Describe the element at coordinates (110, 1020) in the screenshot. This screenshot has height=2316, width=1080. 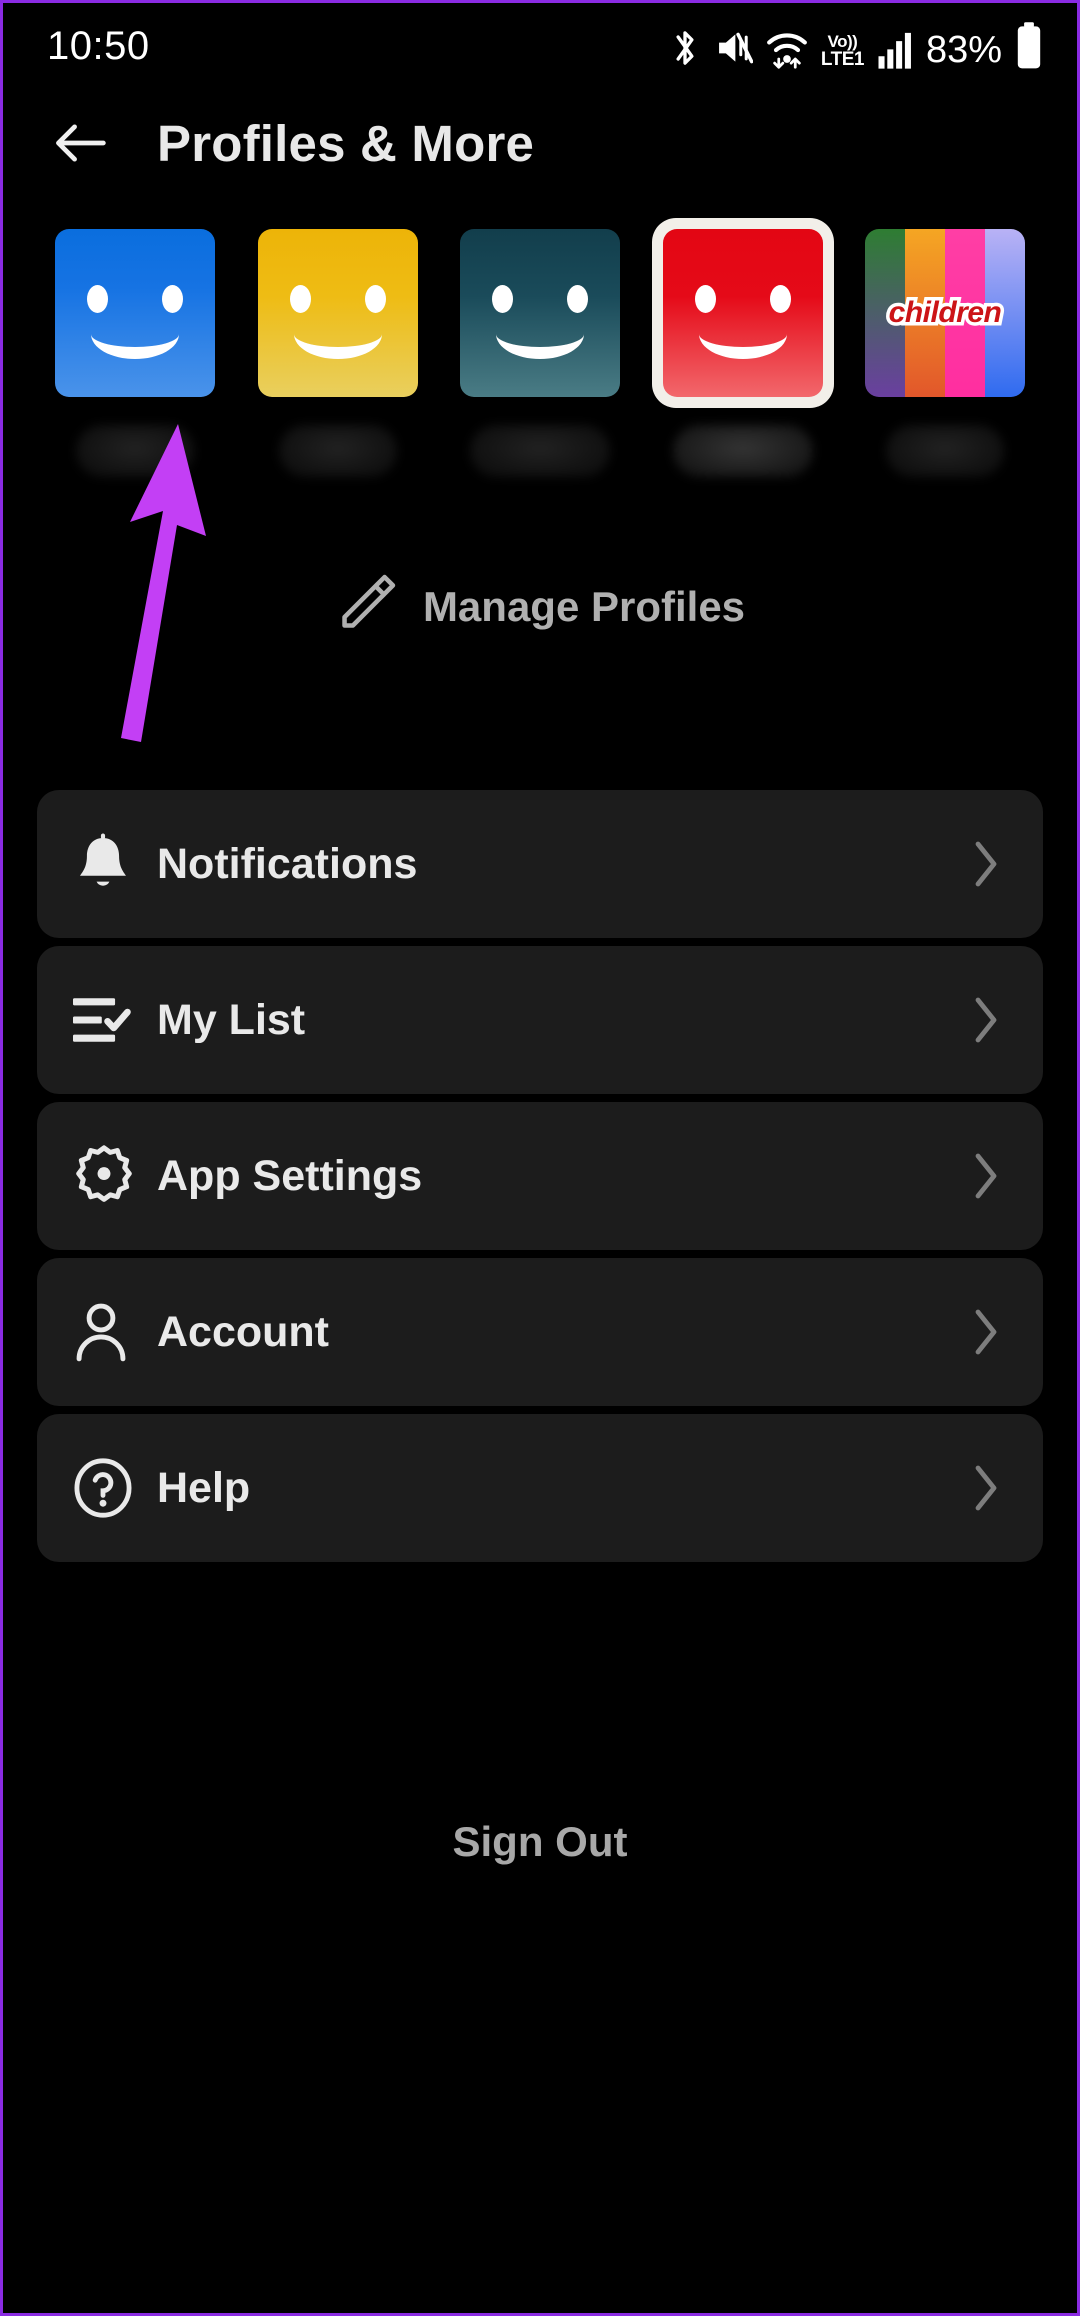
I see `list-check-icon` at that location.